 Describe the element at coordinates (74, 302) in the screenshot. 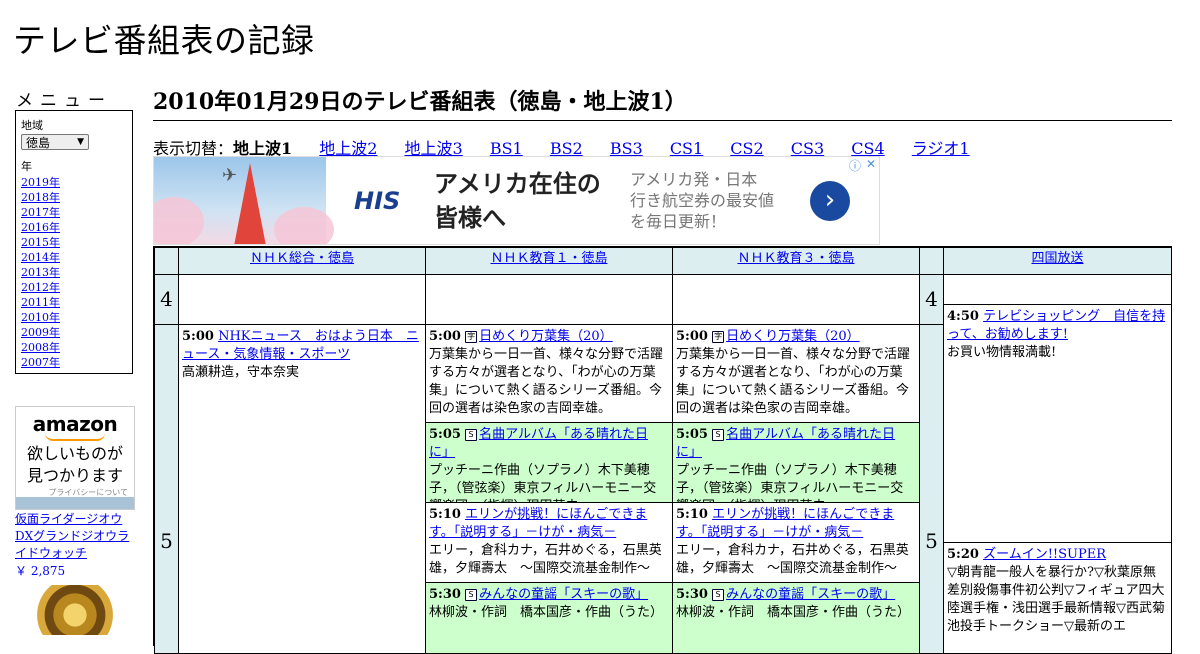

I see `year-link: 2011年` at that location.